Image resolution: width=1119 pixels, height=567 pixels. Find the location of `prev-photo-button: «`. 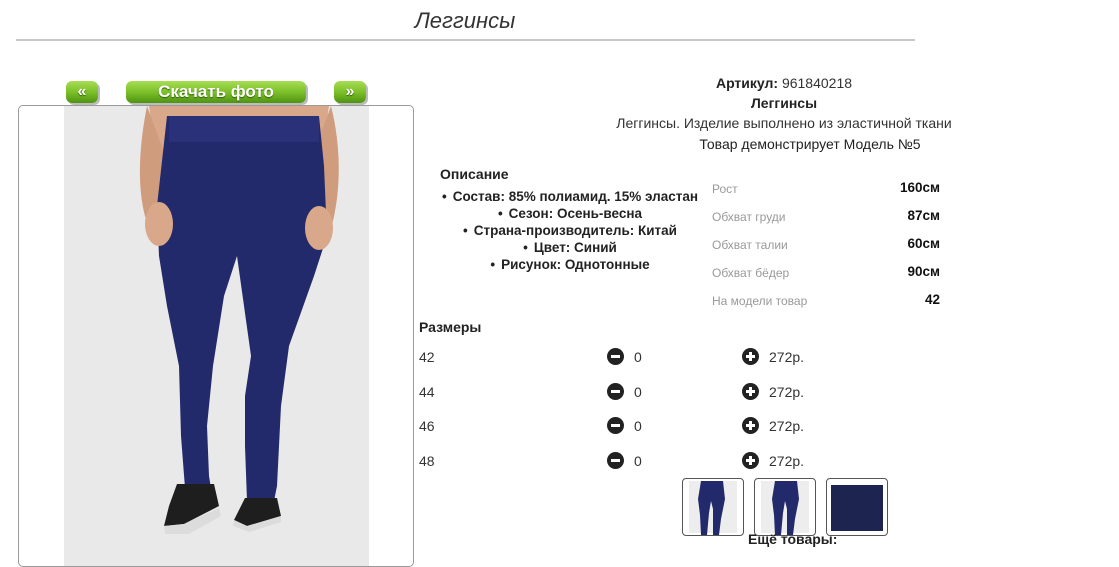

prev-photo-button: « is located at coordinates (82, 92).